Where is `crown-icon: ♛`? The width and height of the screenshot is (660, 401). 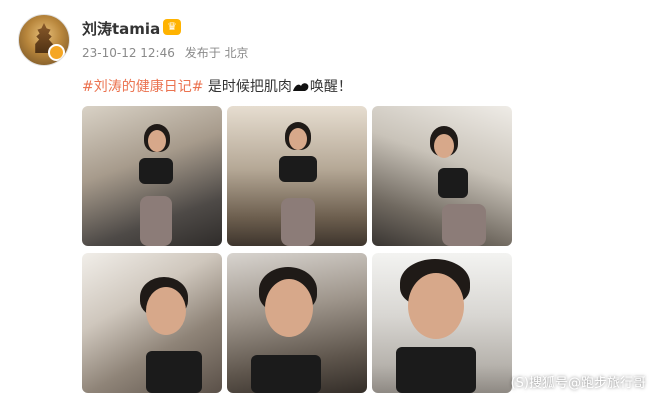
crown-icon: ♛ is located at coordinates (172, 27).